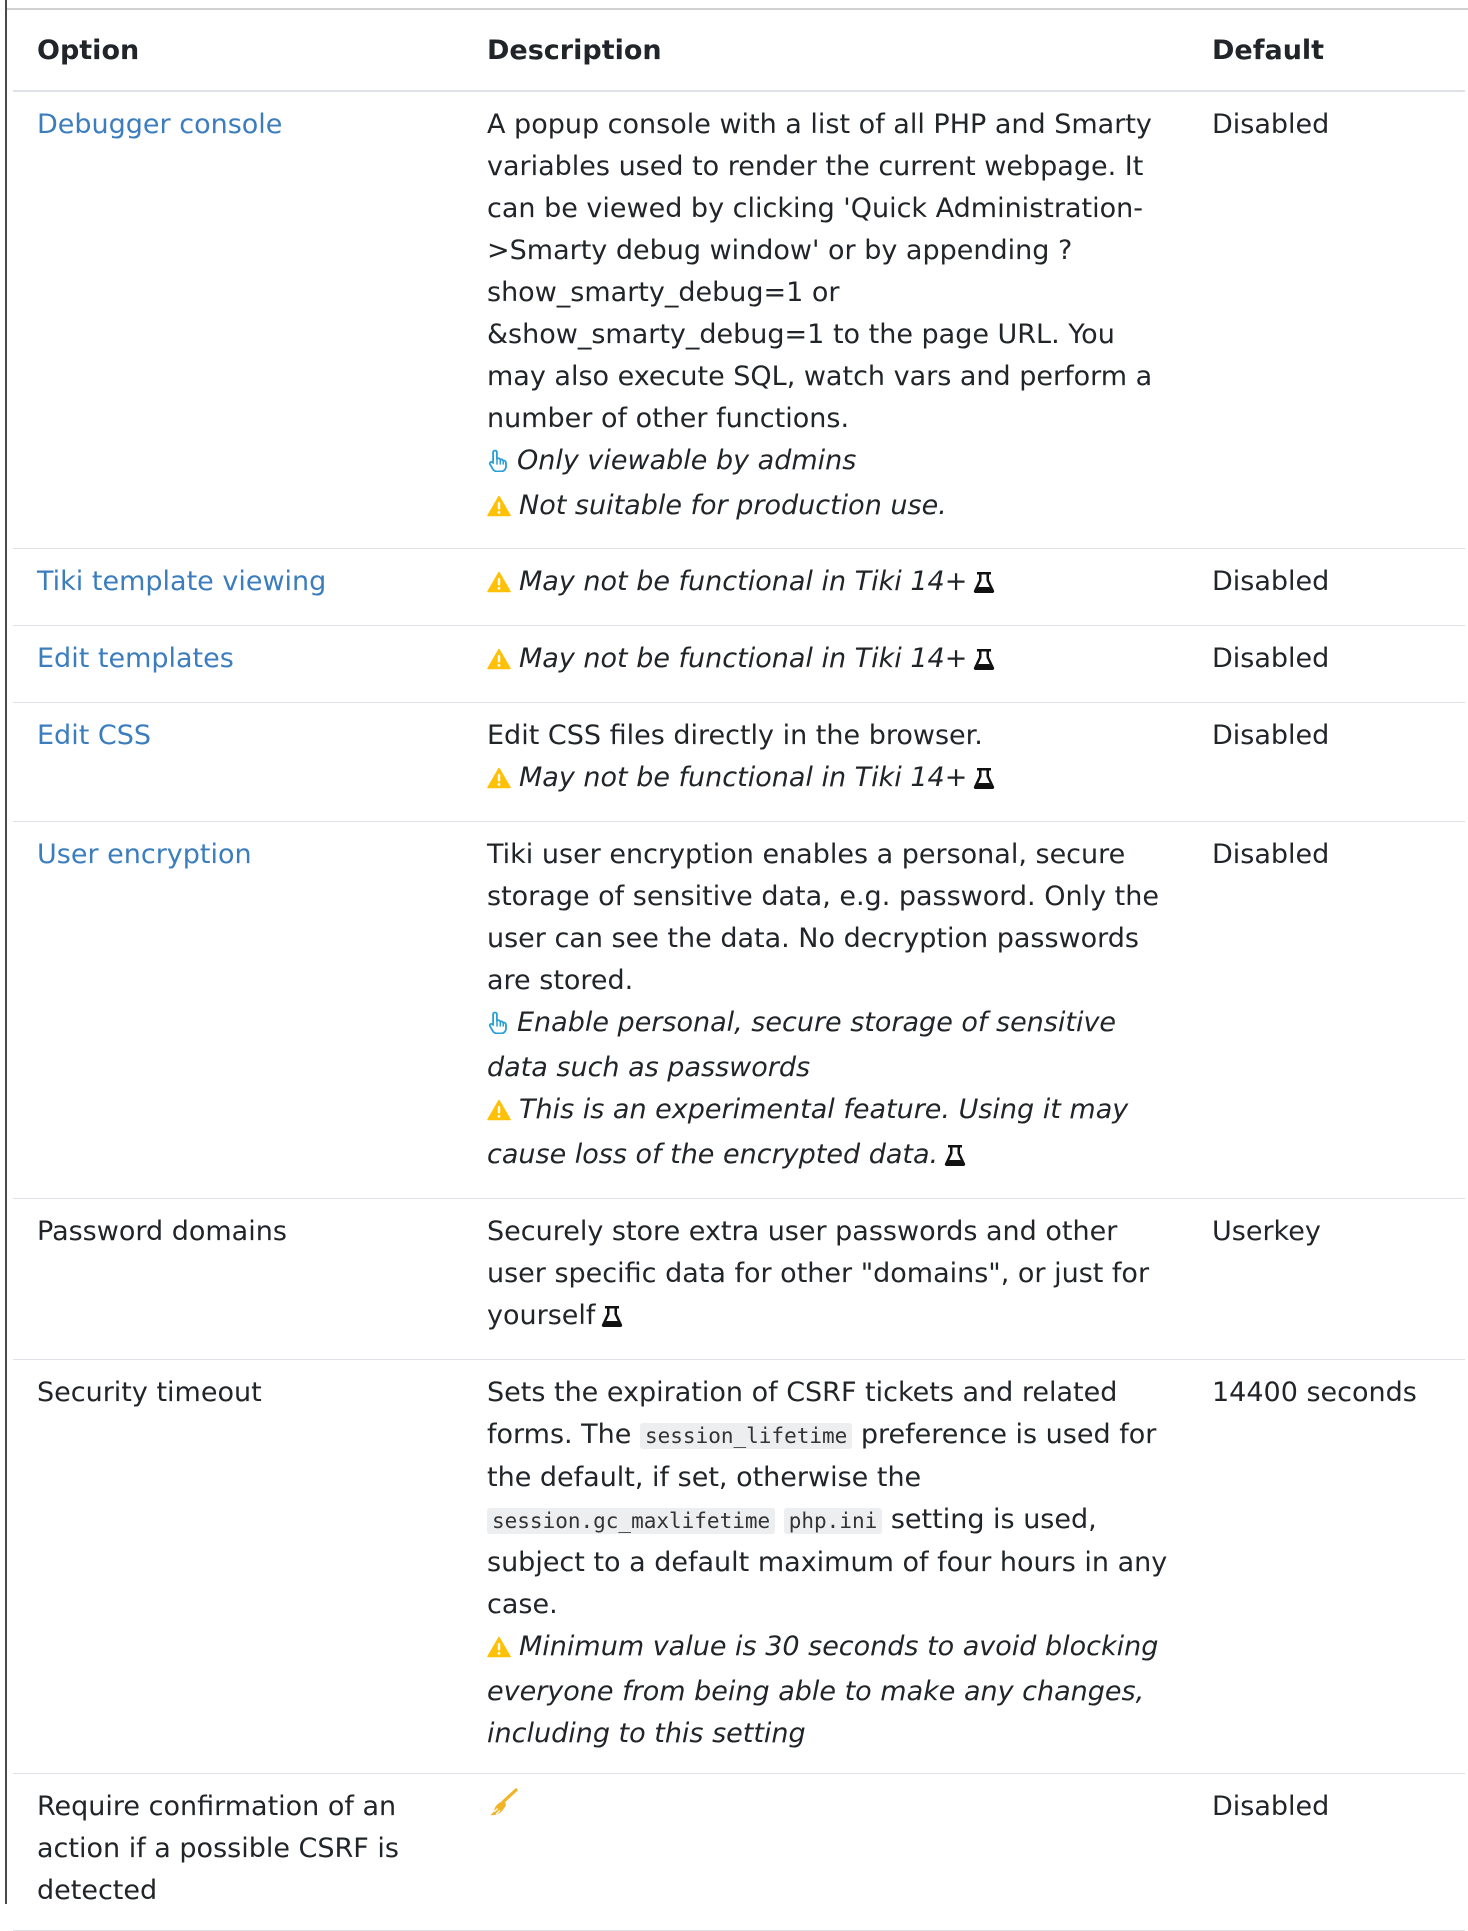  Describe the element at coordinates (827, 52) in the screenshot. I see `header-description: Description` at that location.